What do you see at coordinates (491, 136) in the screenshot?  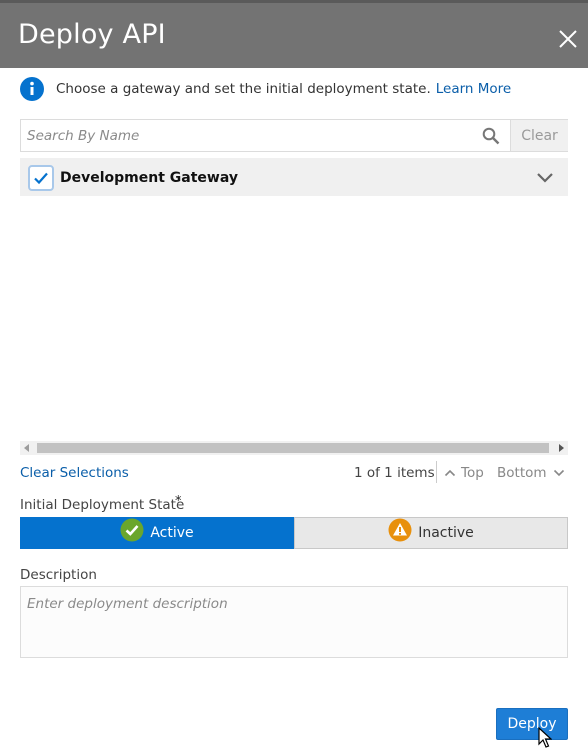 I see `search-icon` at bounding box center [491, 136].